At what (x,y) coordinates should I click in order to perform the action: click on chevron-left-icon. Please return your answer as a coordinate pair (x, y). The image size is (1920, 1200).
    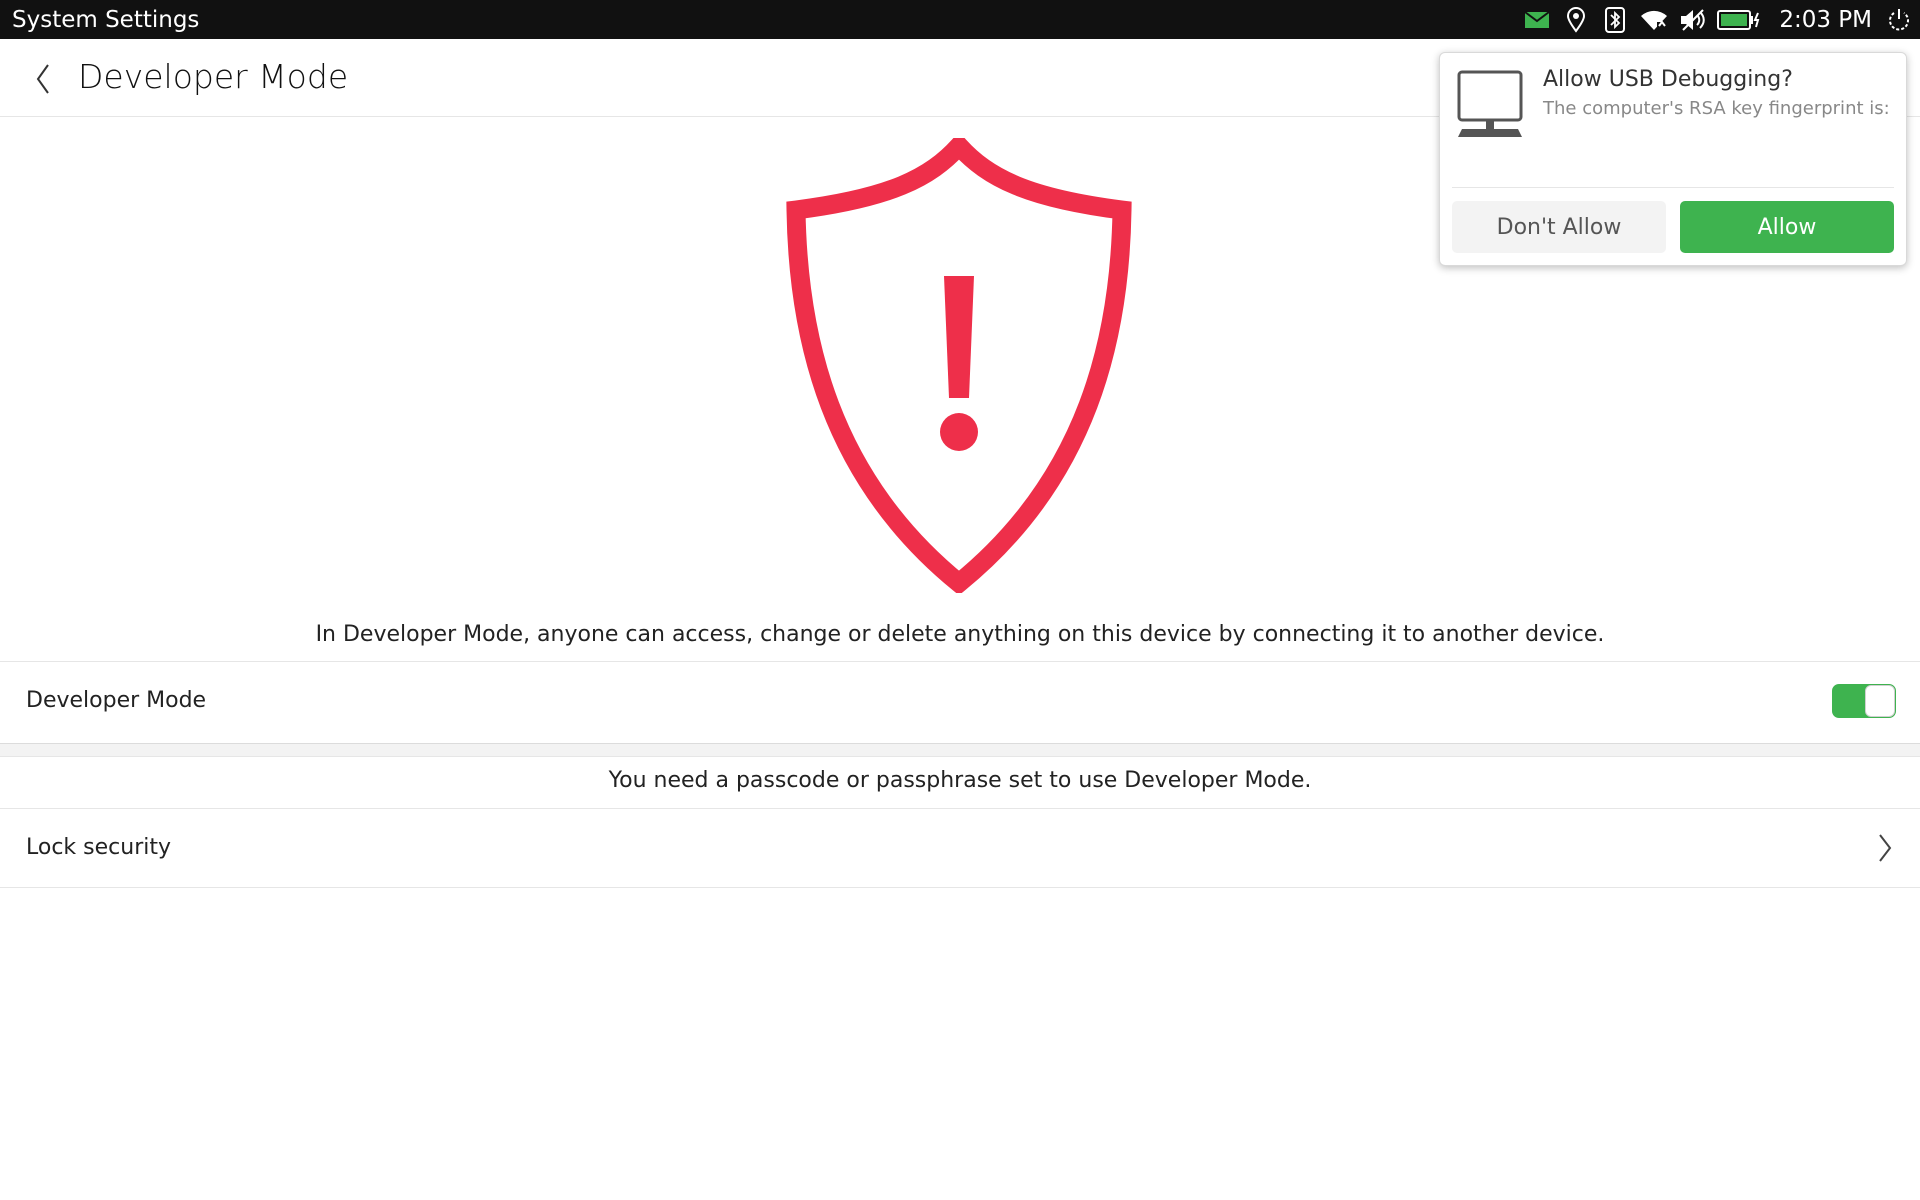
    Looking at the image, I should click on (42, 79).